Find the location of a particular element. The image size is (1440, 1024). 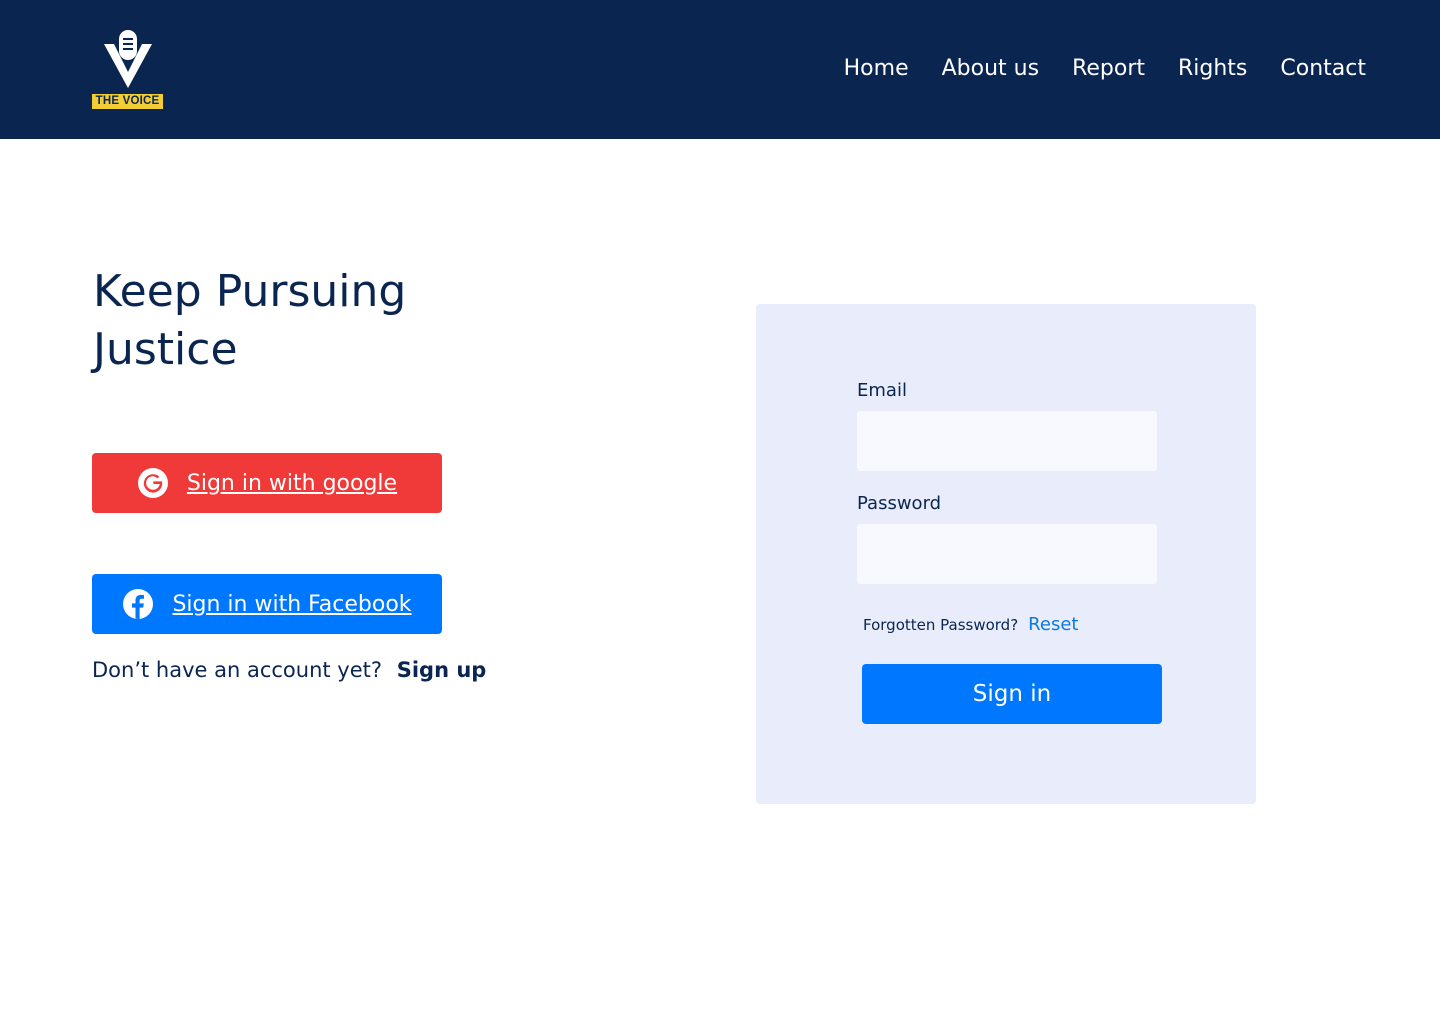

main-nav: Home About us Report Rights Contact is located at coordinates (1105, 69).